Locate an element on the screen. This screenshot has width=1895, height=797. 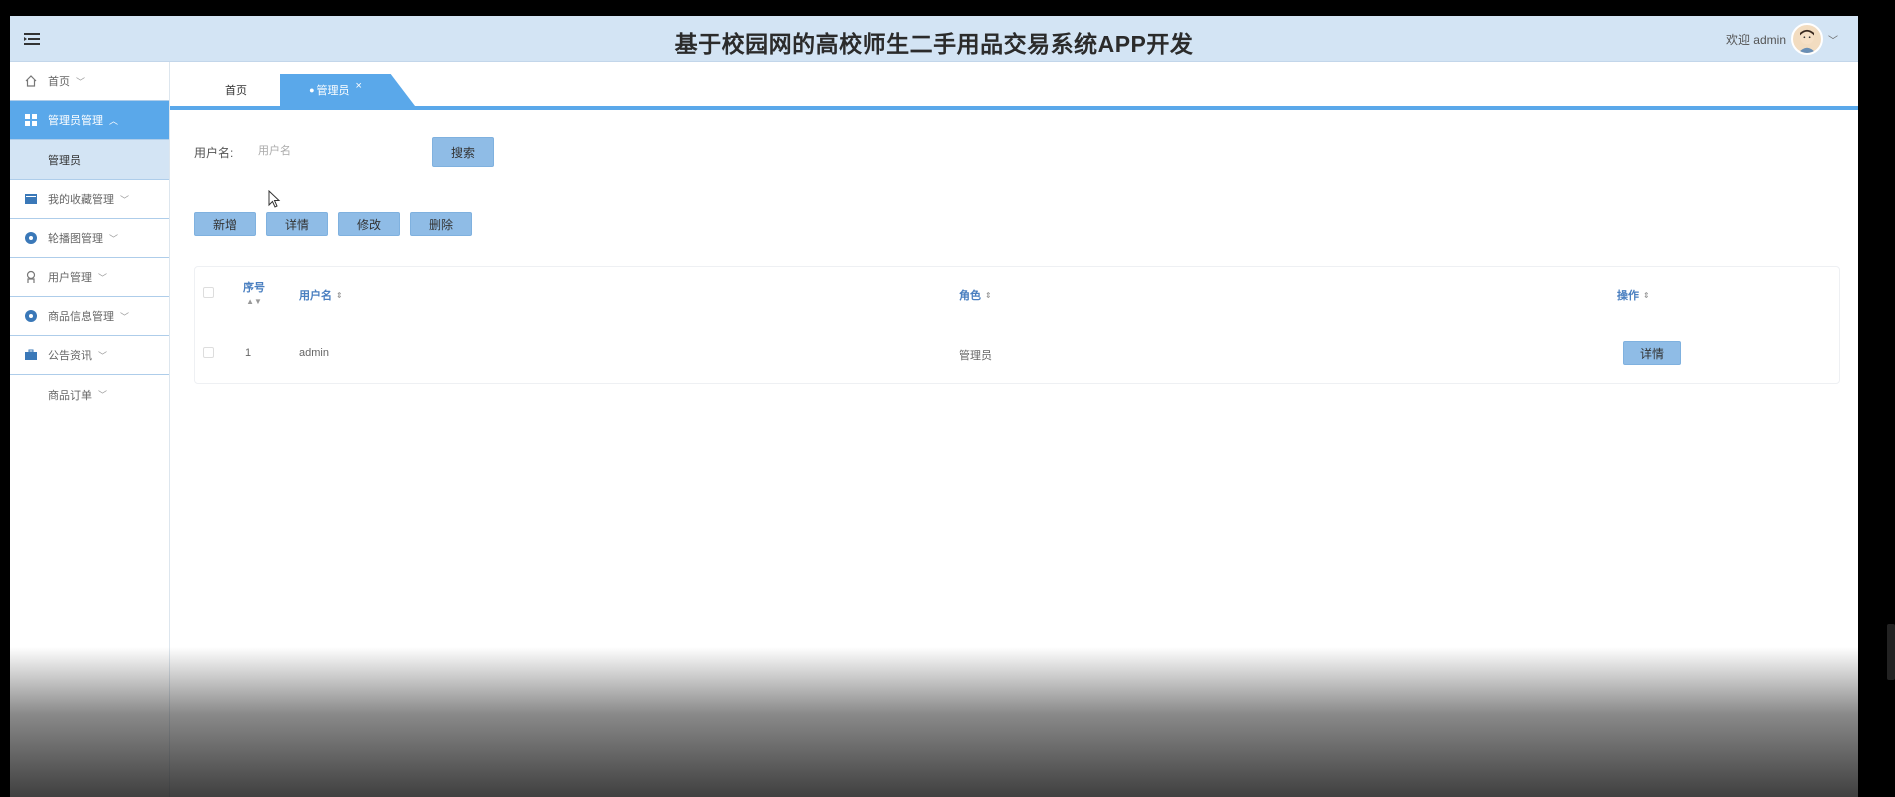
sidebar-item-announcements: 公告资讯 ﹀ is located at coordinates (89, 355).